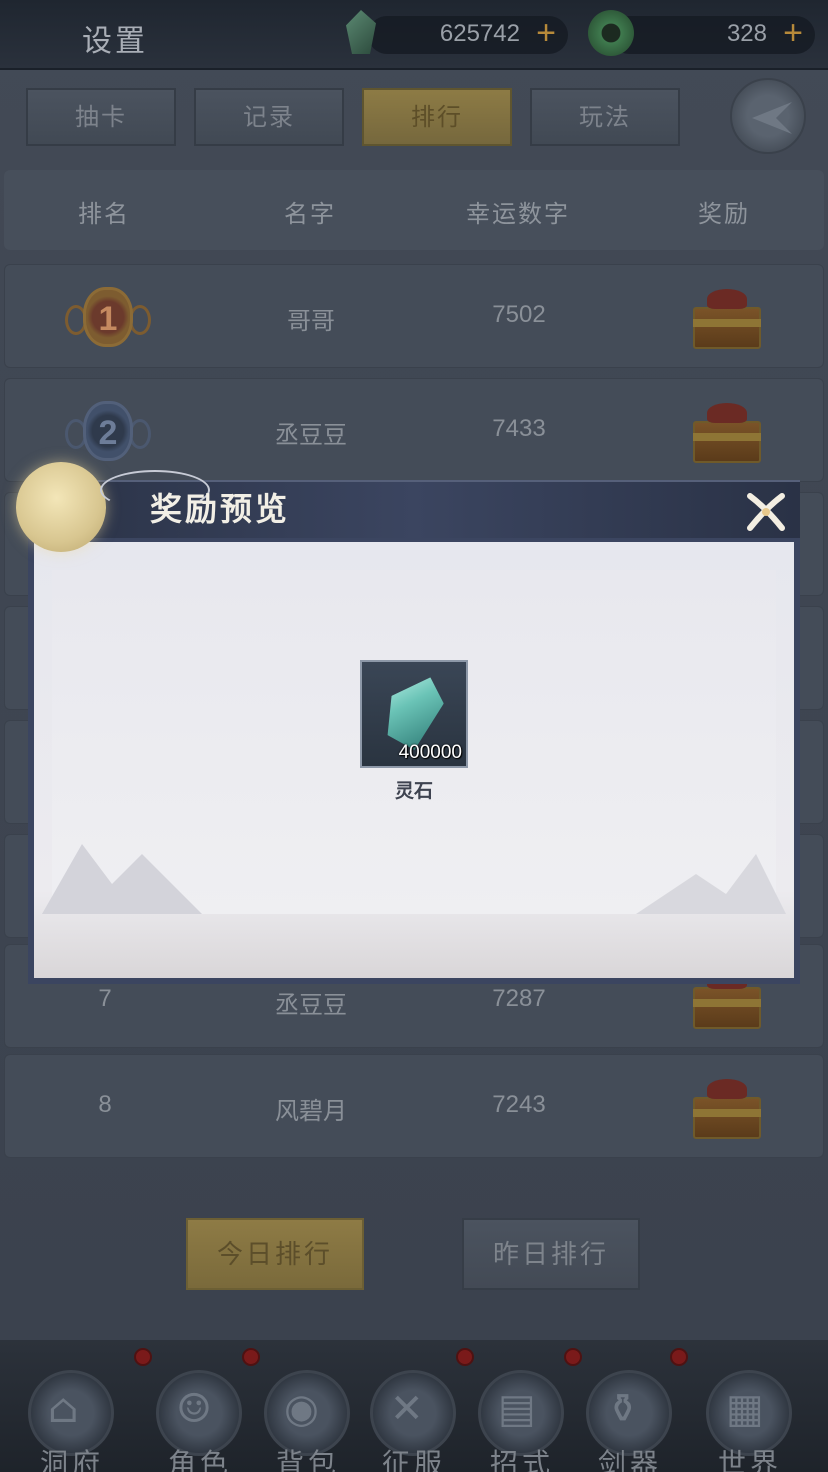 The width and height of the screenshot is (828, 1472). I want to click on reward-item-slot: 400000, so click(414, 714).